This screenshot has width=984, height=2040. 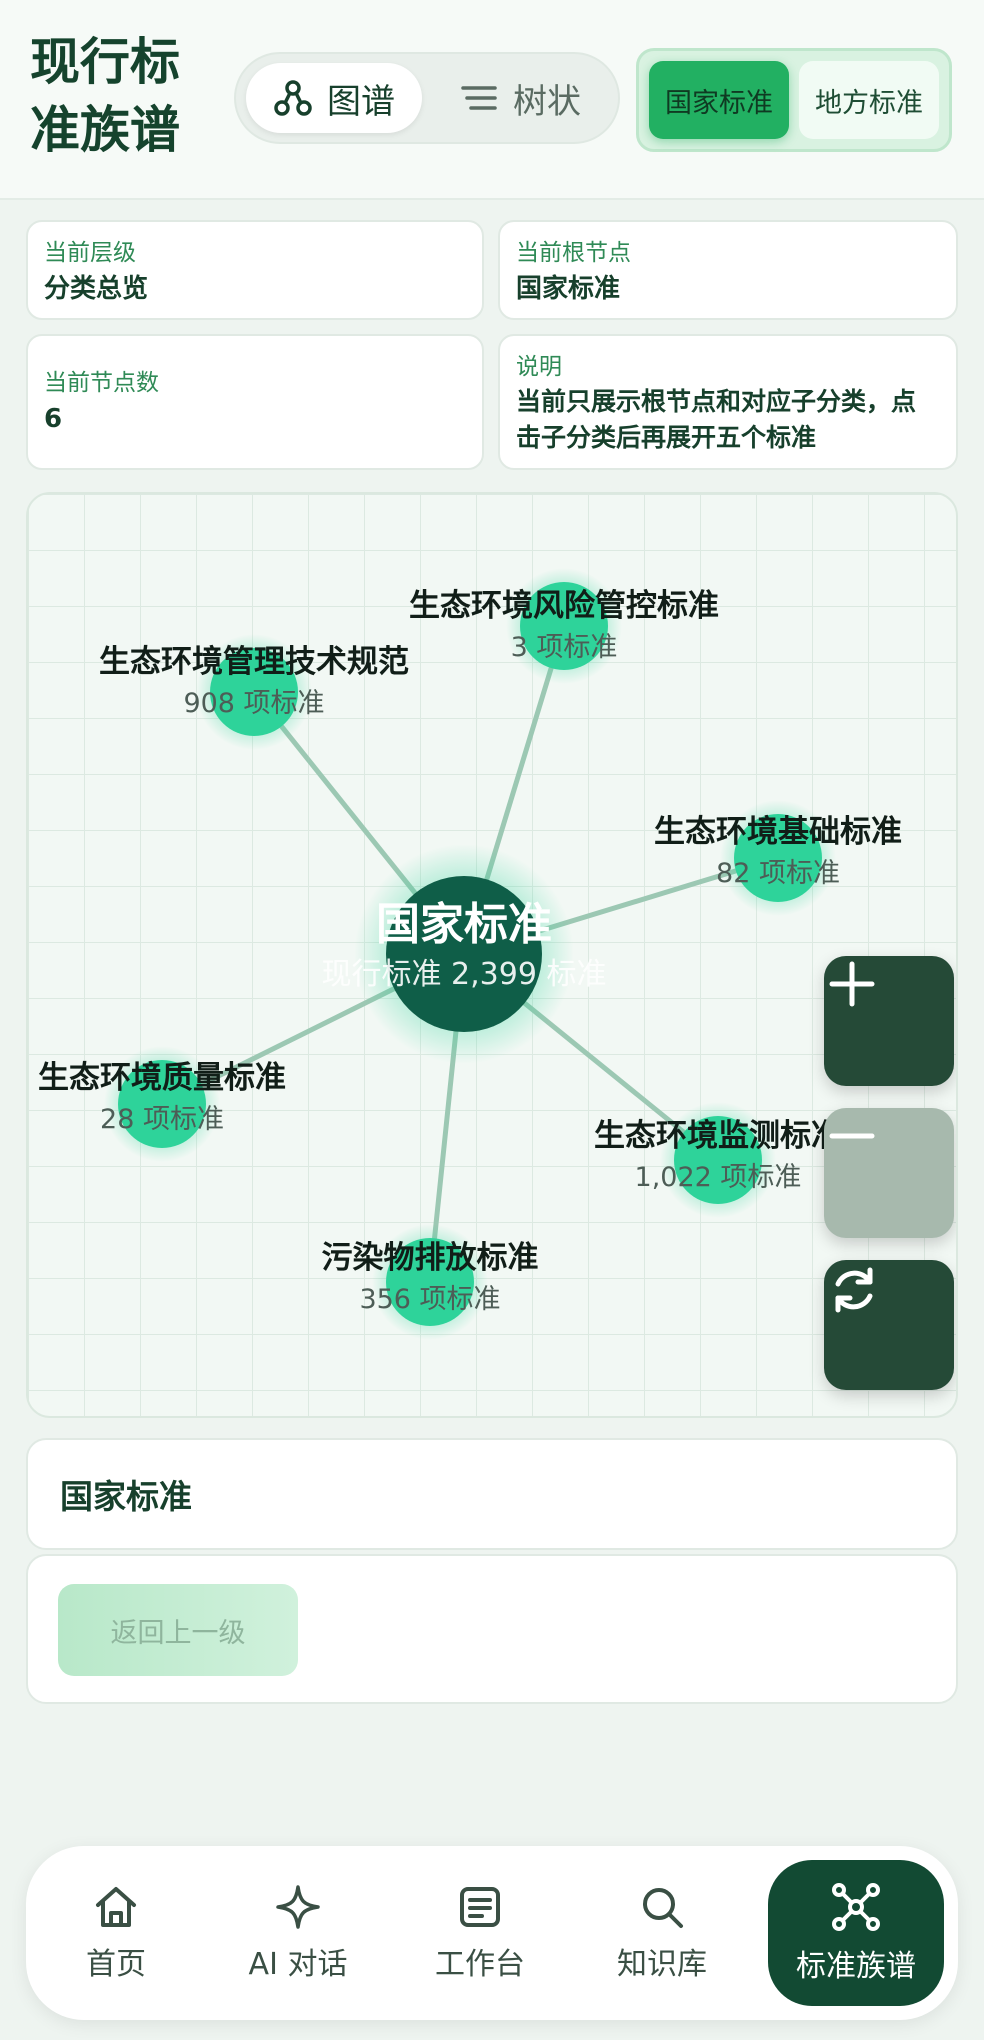 What do you see at coordinates (293, 98) in the screenshot?
I see `graph-icon` at bounding box center [293, 98].